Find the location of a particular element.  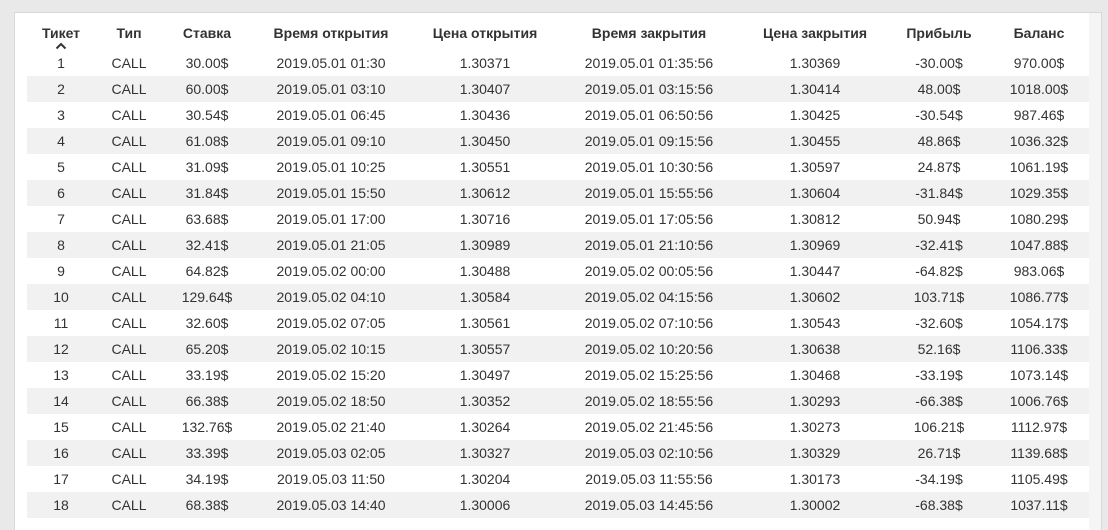

cell-balance: 1047.88$ is located at coordinates (1039, 245).